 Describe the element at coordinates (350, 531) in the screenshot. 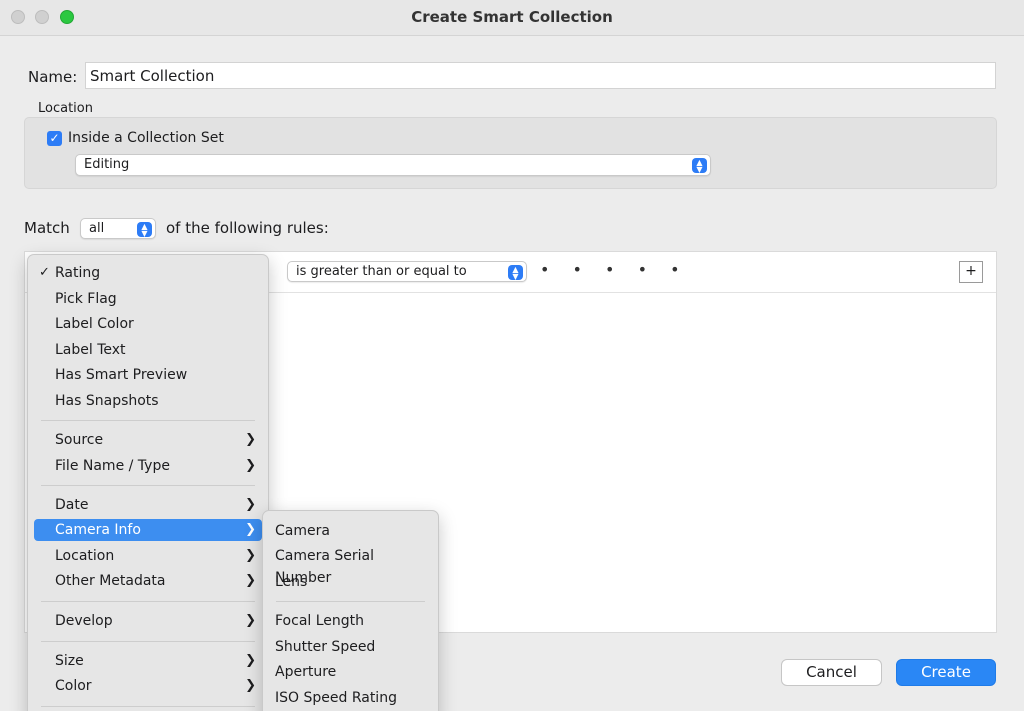

I see `submenu-item-camera: Camera` at that location.